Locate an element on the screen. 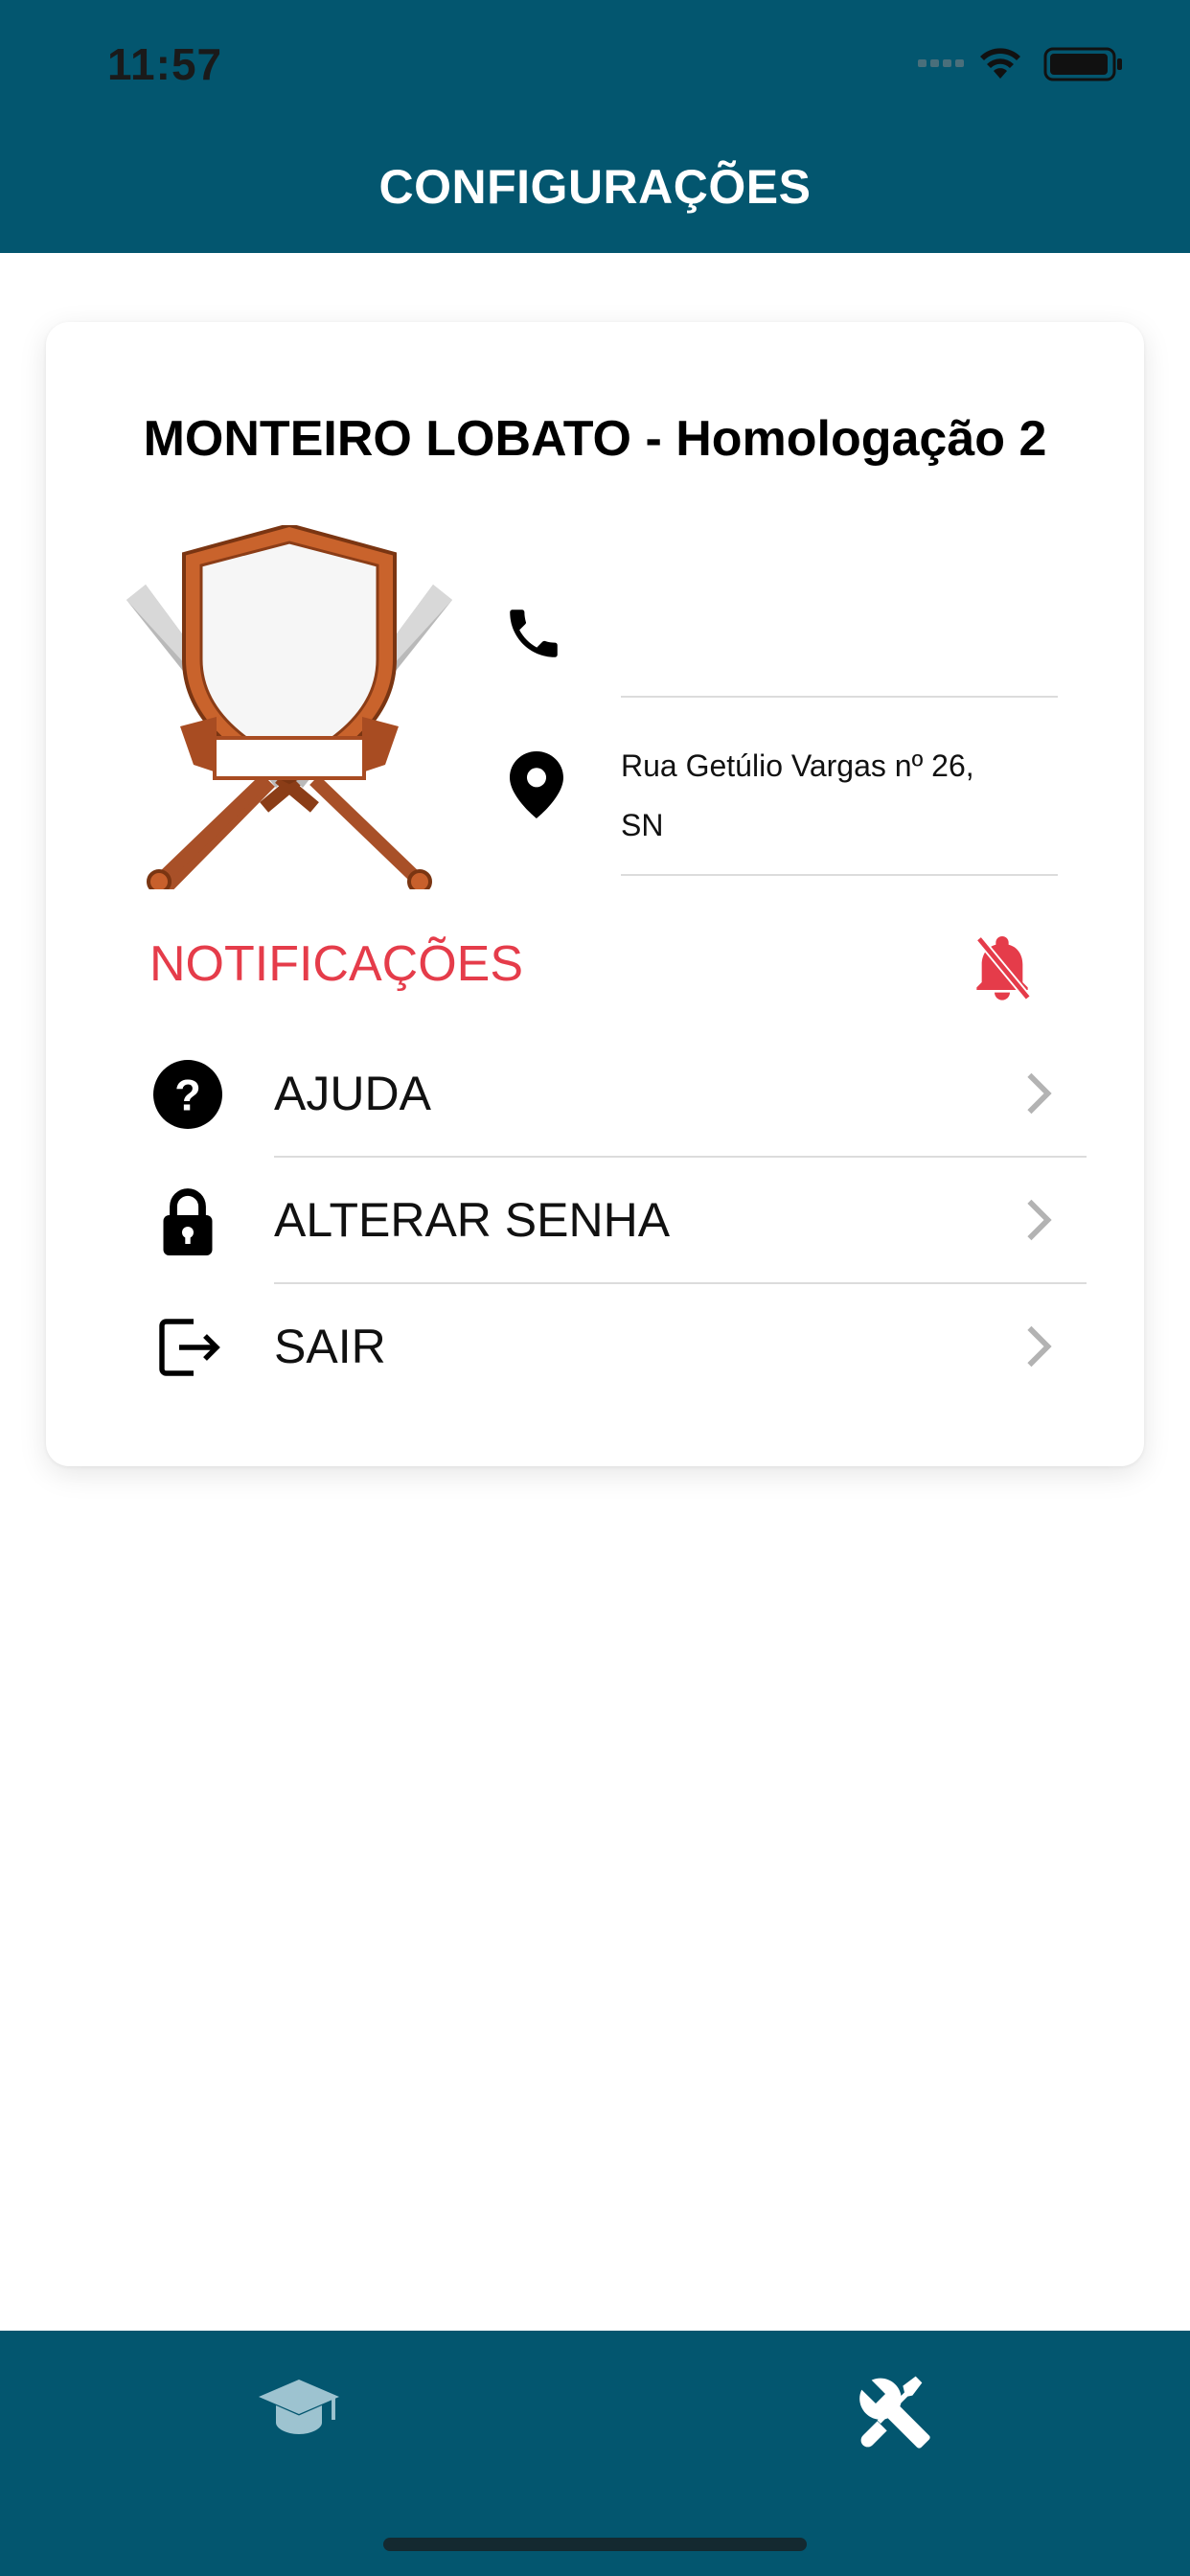 The width and height of the screenshot is (1190, 2576). status-icons is located at coordinates (1020, 64).